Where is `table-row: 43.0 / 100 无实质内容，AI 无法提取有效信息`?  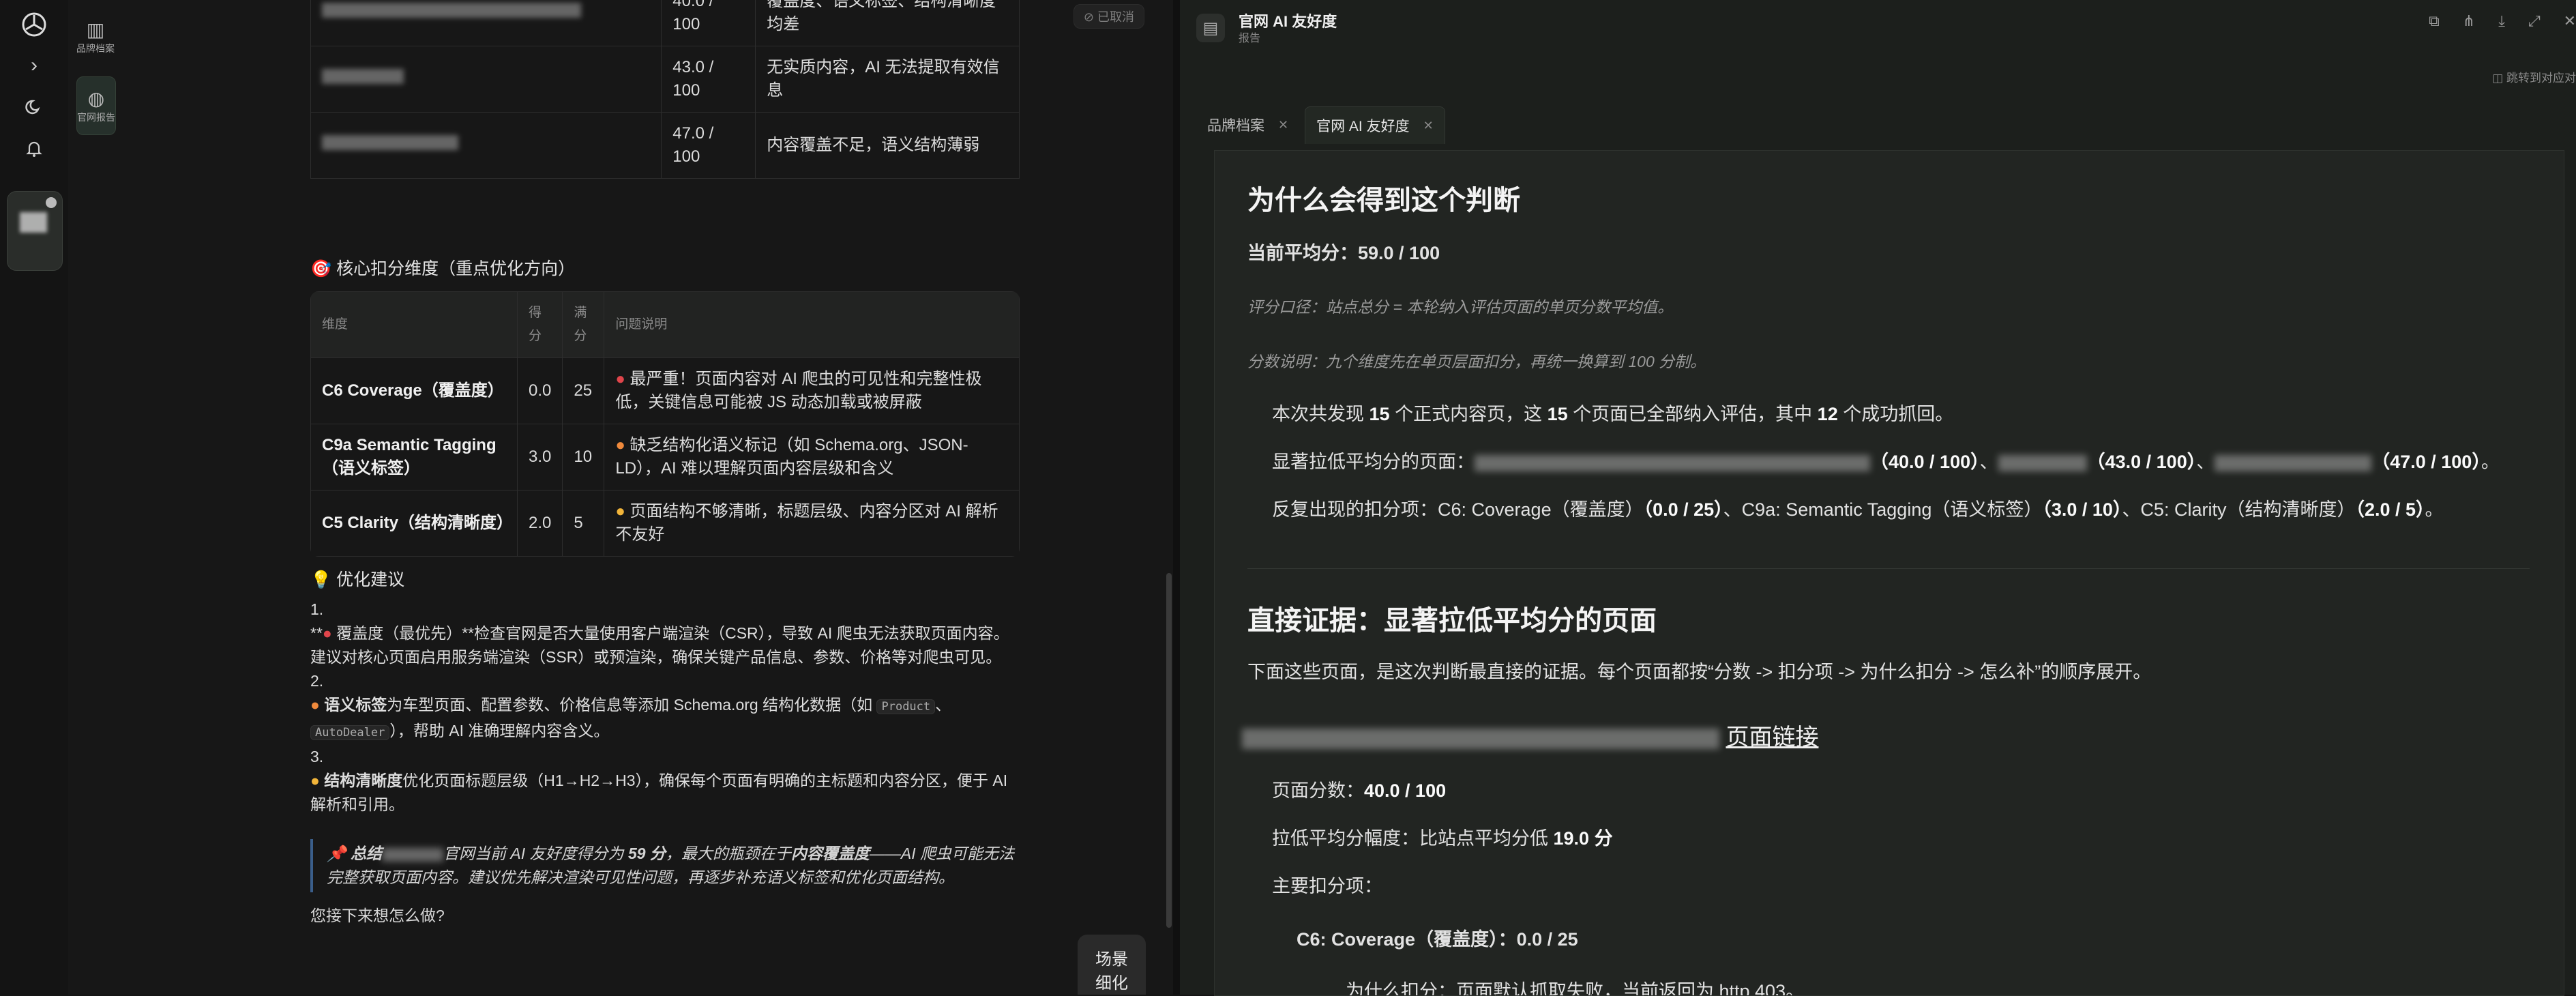 table-row: 43.0 / 100 无实质内容，AI 无法提取有效信息 is located at coordinates (665, 79).